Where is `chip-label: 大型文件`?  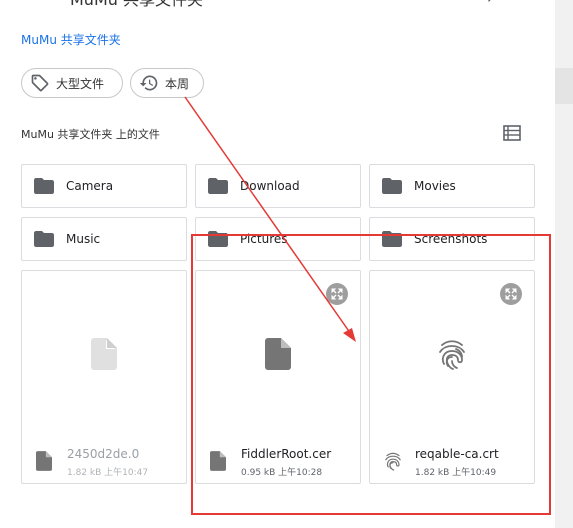
chip-label: 大型文件 is located at coordinates (80, 83).